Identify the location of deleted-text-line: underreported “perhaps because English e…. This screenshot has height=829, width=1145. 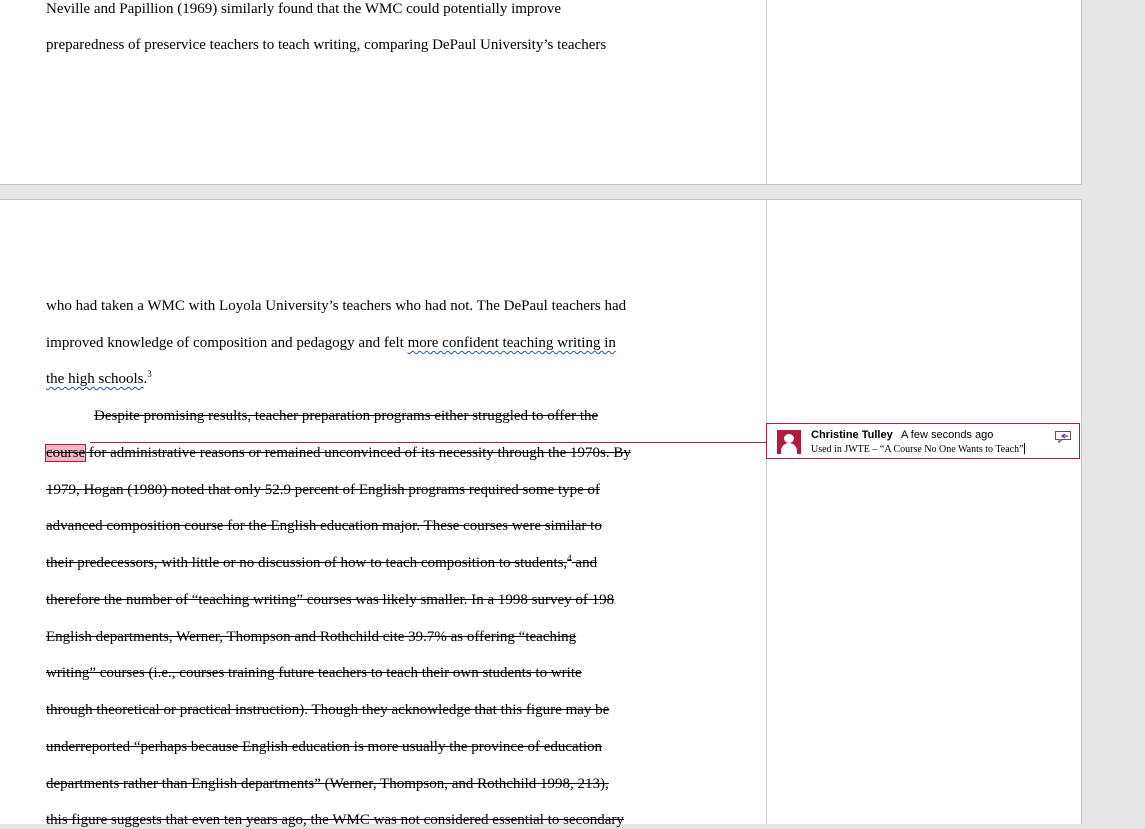
(324, 747).